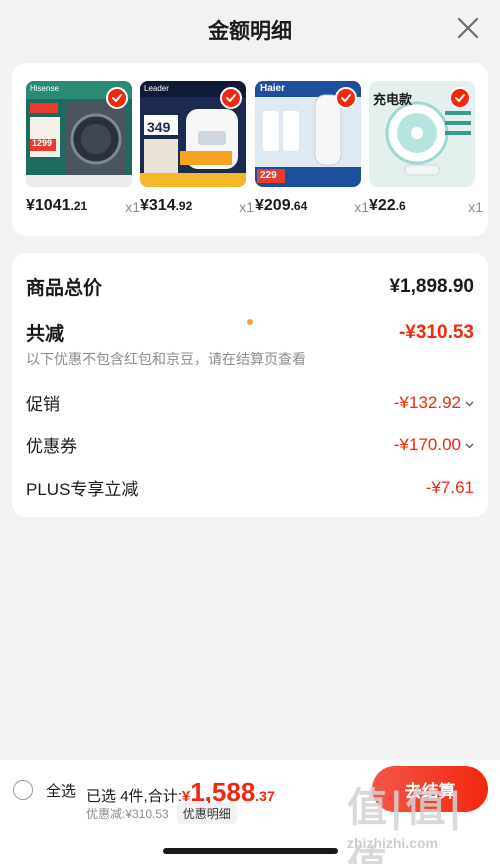 The width and height of the screenshot is (500, 864). What do you see at coordinates (64, 288) in the screenshot?
I see `total-label: 商品总价` at bounding box center [64, 288].